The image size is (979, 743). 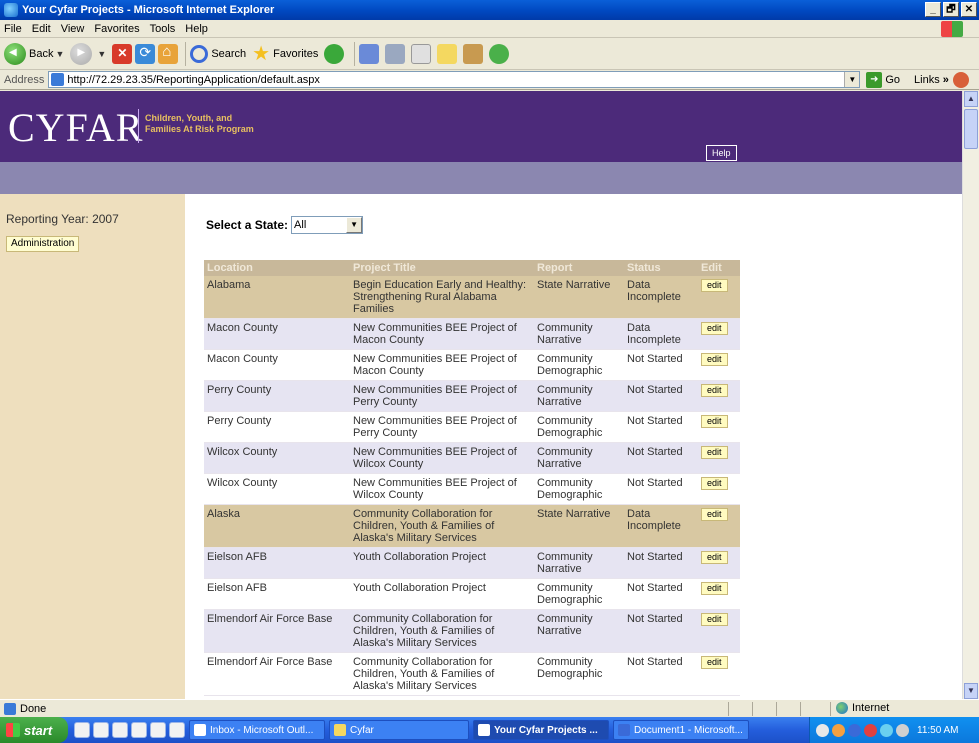 What do you see at coordinates (960, 79) in the screenshot?
I see `addon-icon` at bounding box center [960, 79].